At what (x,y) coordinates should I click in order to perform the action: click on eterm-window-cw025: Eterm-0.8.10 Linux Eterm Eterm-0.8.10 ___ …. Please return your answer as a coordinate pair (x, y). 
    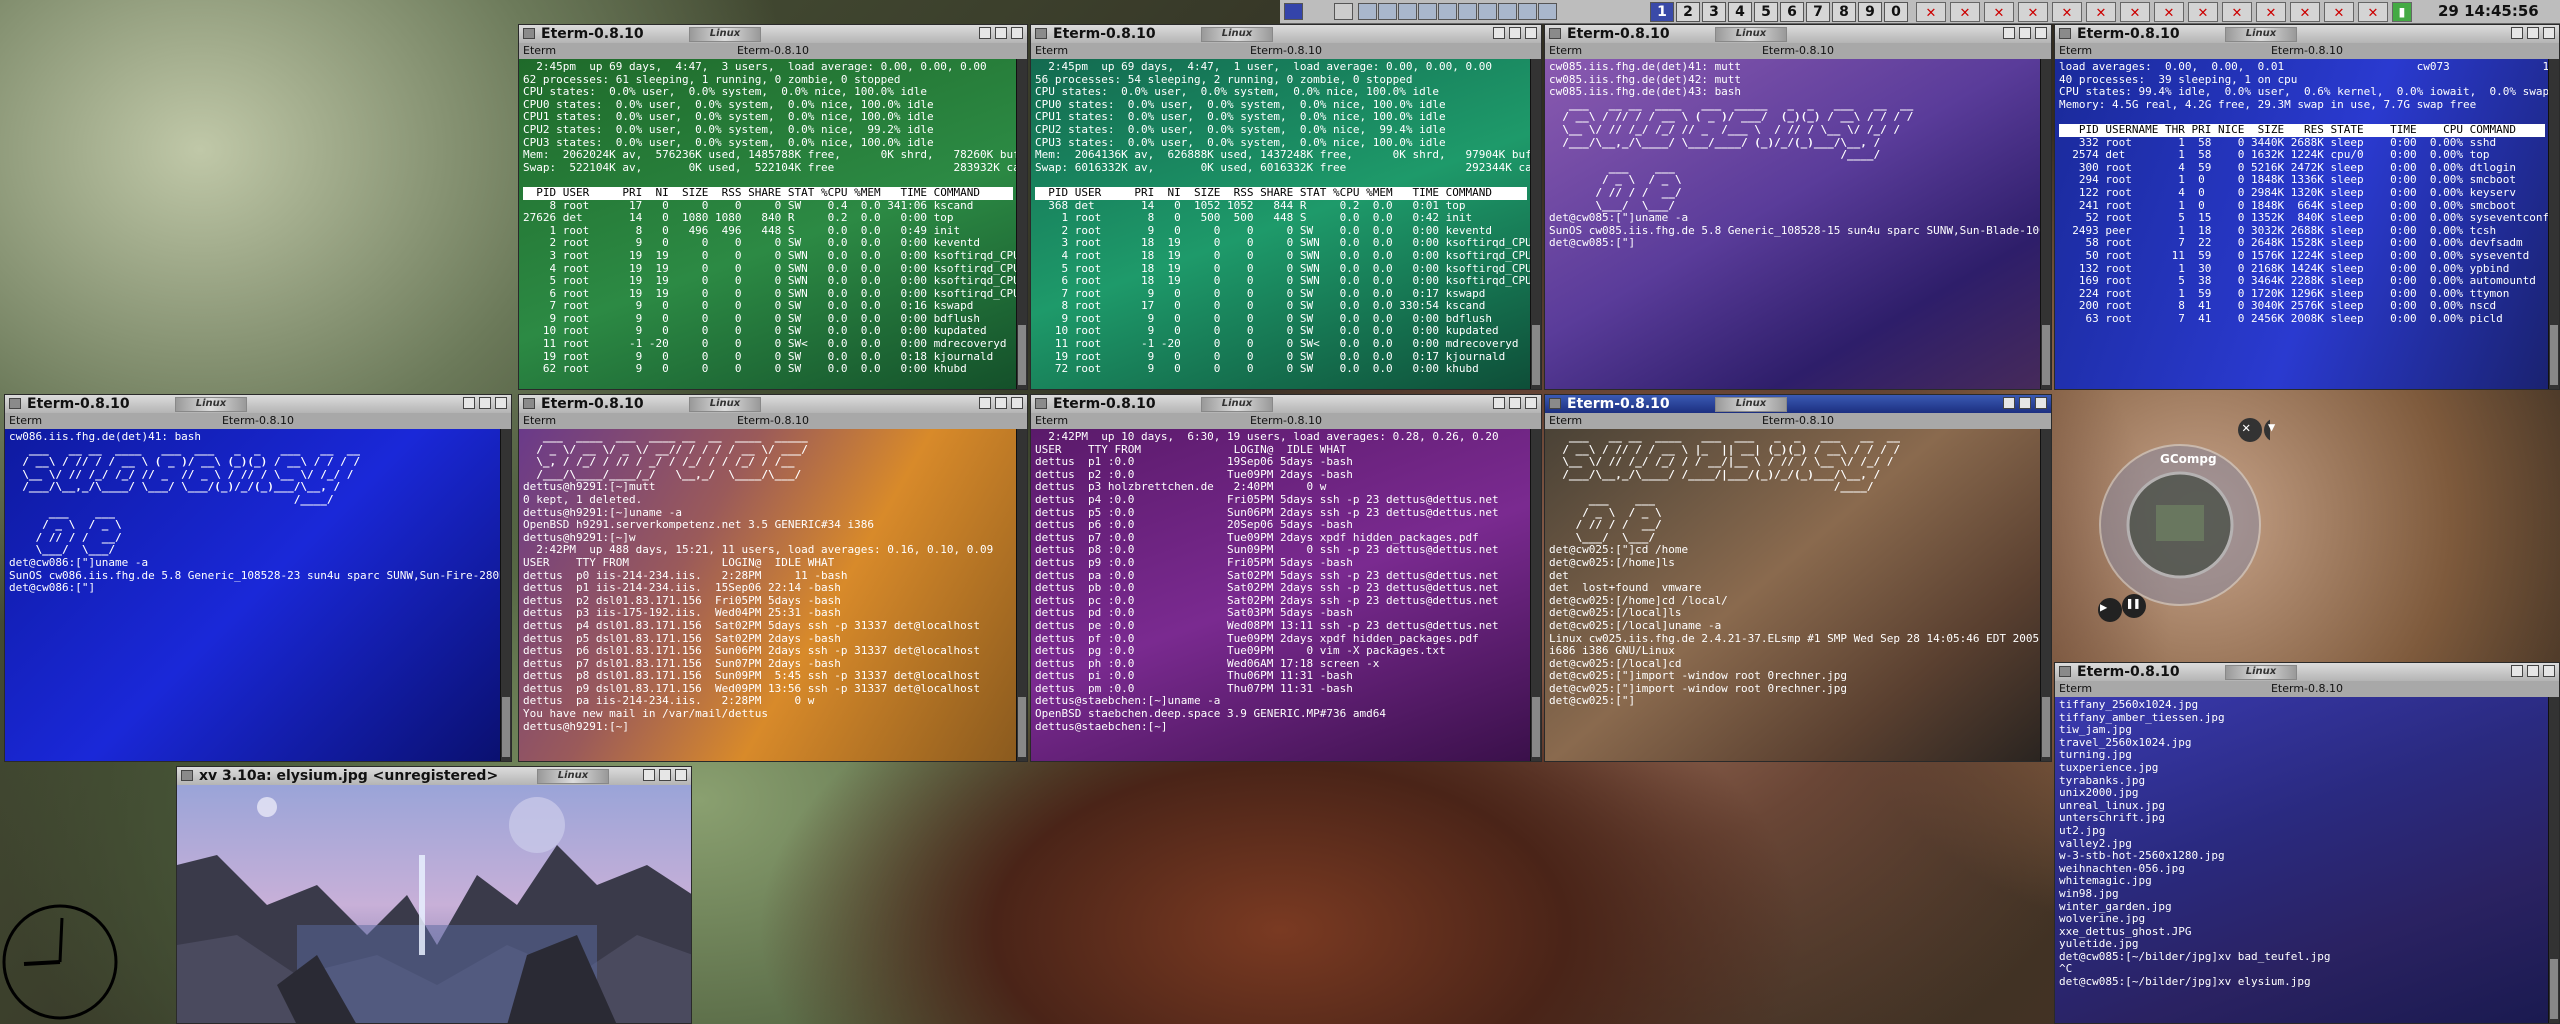
    Looking at the image, I should click on (1798, 578).